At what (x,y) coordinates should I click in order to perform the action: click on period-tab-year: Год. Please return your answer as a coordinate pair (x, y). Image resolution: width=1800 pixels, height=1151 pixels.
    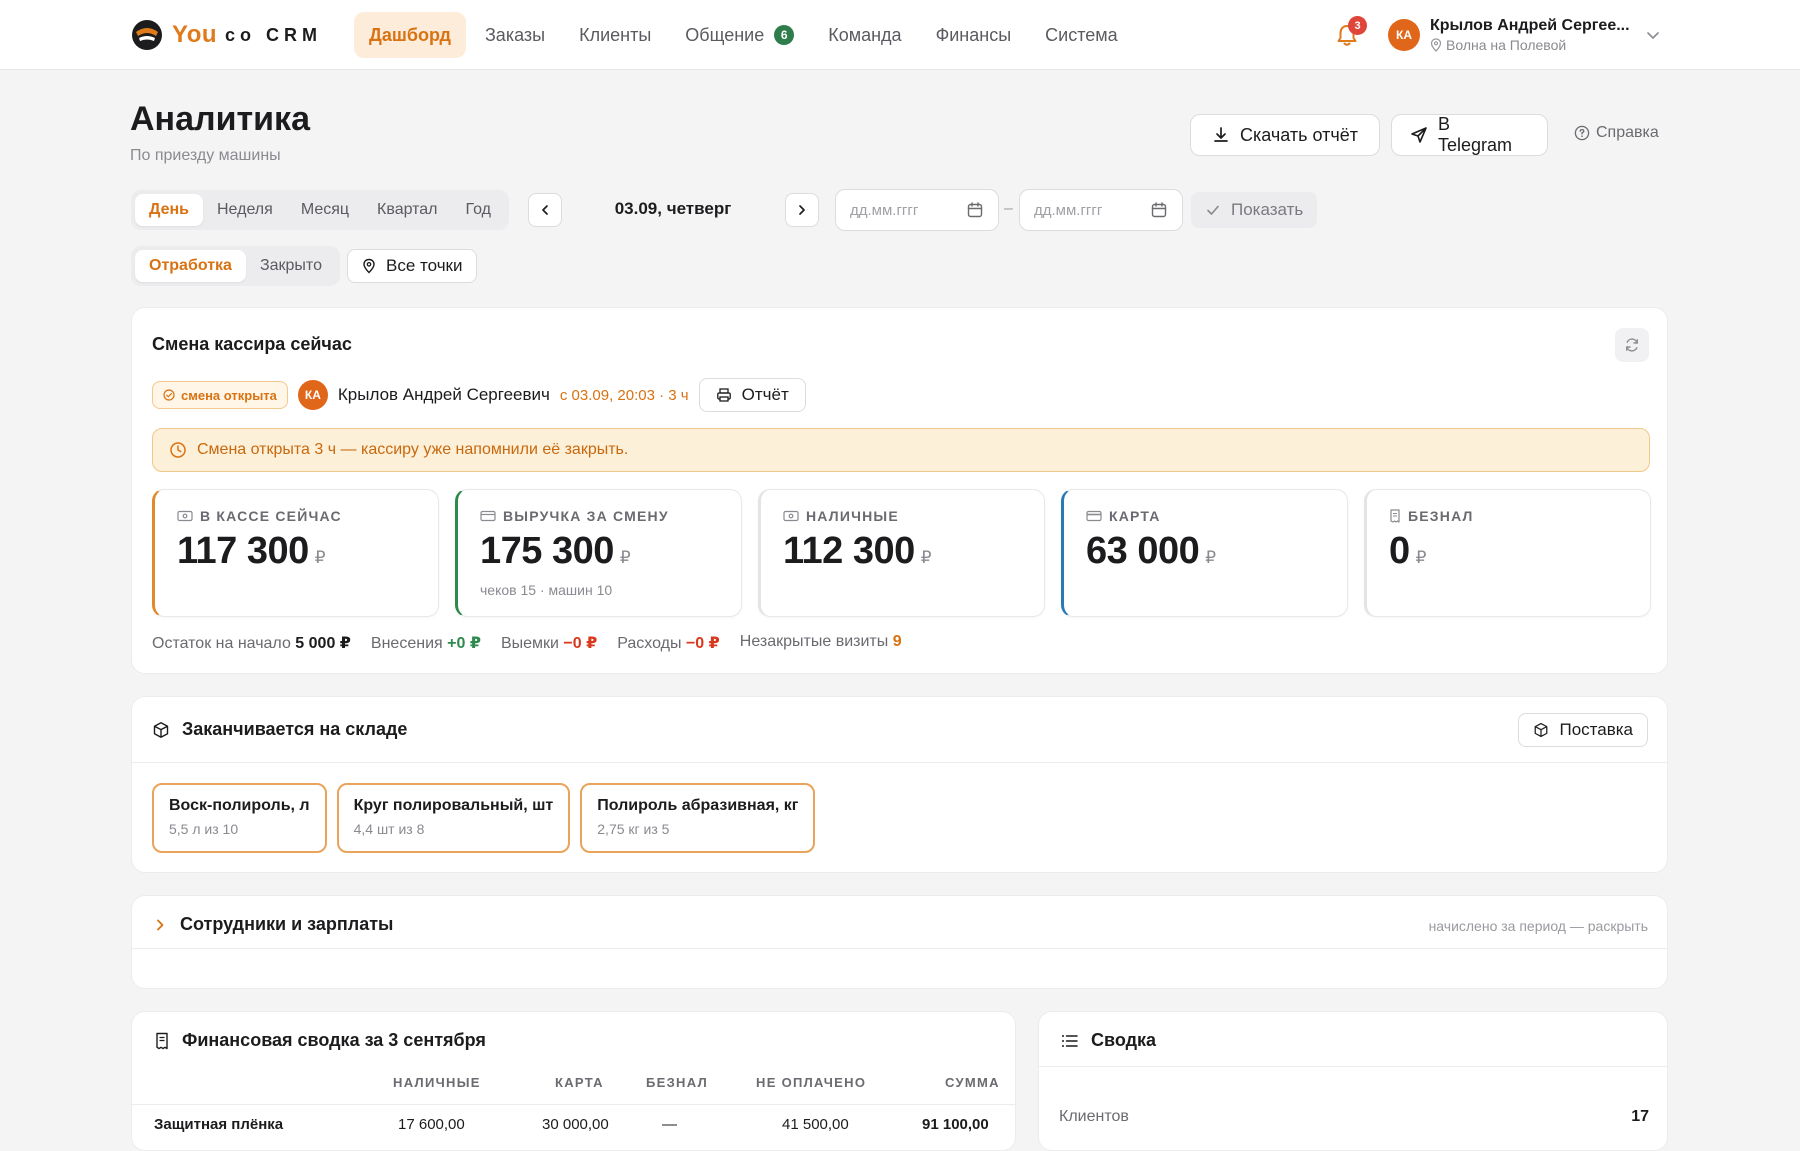
    Looking at the image, I should click on (478, 210).